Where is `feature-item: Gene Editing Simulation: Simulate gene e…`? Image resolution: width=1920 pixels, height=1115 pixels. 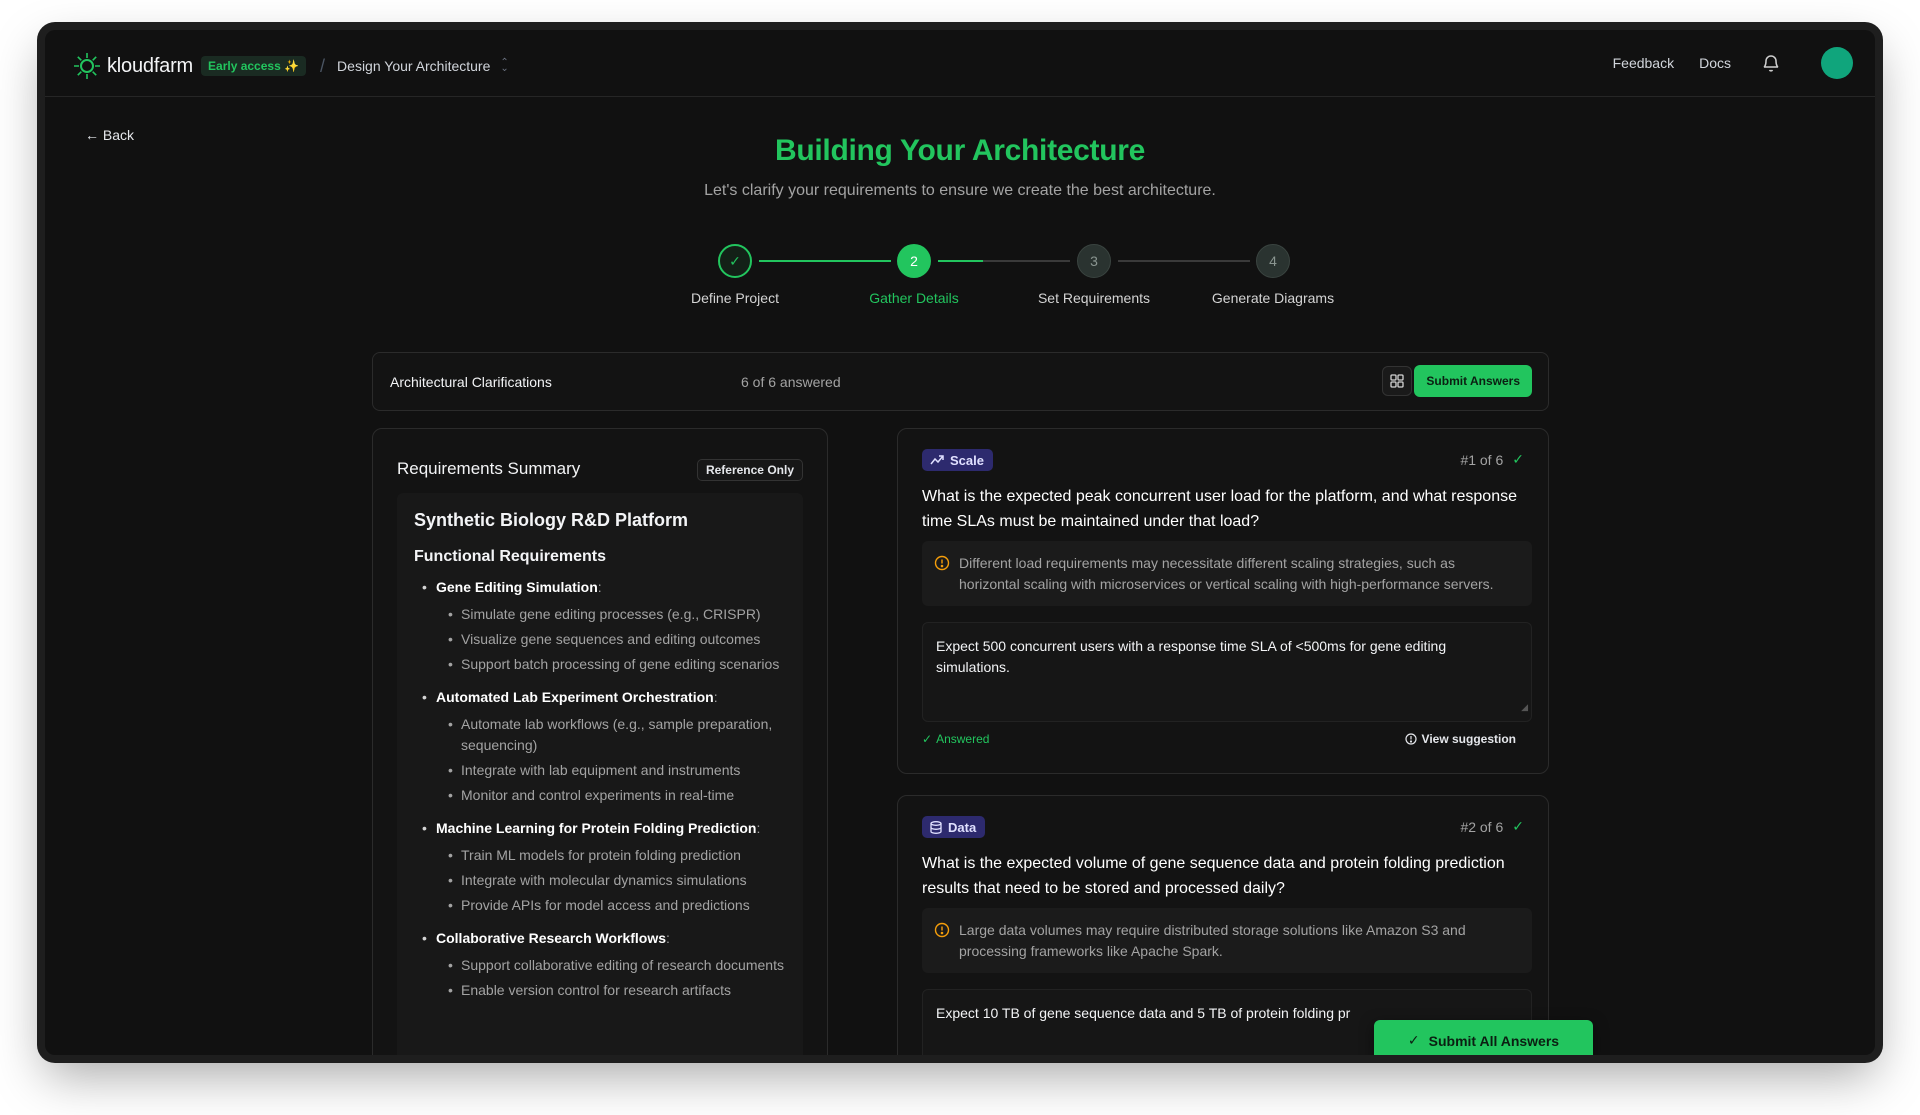
feature-item: Gene Editing Simulation: Simulate gene e… is located at coordinates (604, 627).